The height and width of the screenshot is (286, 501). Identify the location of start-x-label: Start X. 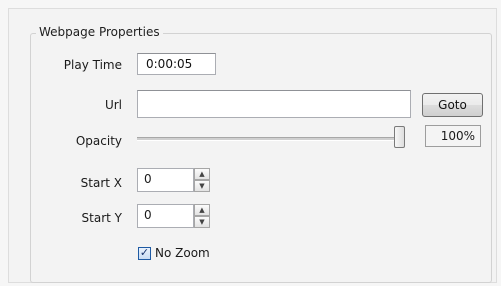
(101, 183).